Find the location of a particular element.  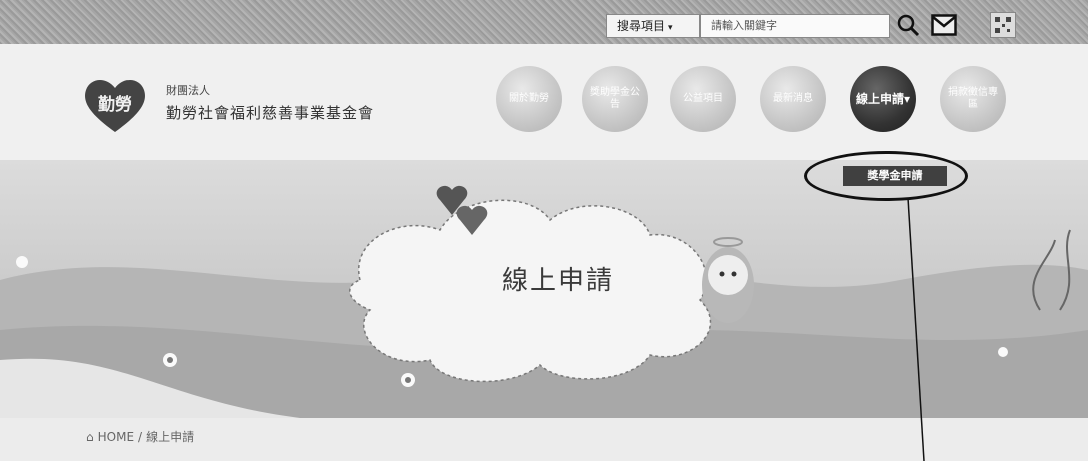

nav-item-donation: 捐款徵信專區 is located at coordinates (973, 99).